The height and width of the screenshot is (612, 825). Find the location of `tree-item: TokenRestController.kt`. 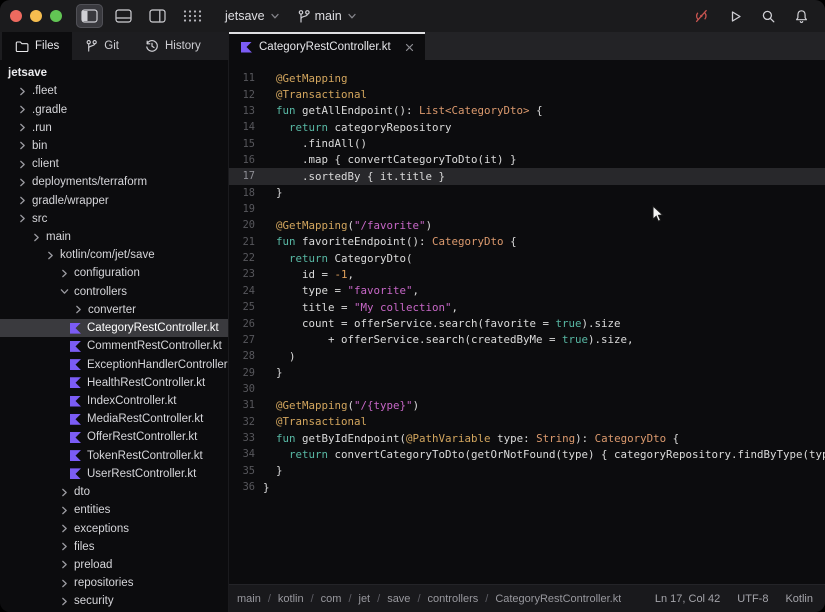

tree-item: TokenRestController.kt is located at coordinates (114, 456).